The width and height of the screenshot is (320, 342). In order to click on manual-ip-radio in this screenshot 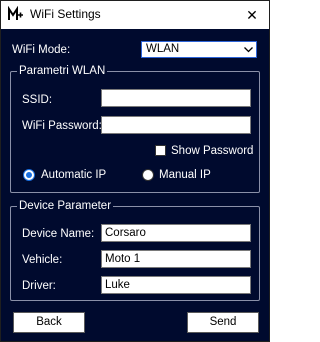, I will do `click(148, 175)`.